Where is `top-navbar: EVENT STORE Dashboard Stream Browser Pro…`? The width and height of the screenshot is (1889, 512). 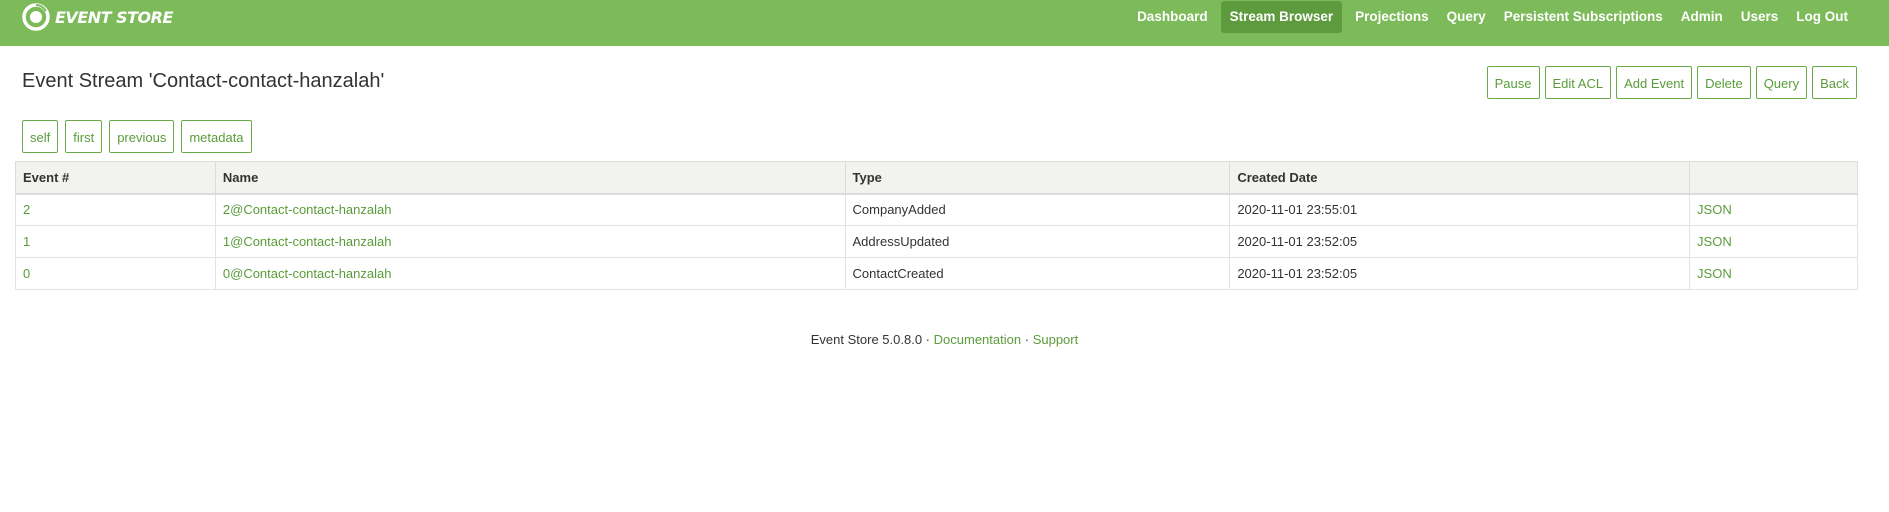 top-navbar: EVENT STORE Dashboard Stream Browser Pro… is located at coordinates (944, 23).